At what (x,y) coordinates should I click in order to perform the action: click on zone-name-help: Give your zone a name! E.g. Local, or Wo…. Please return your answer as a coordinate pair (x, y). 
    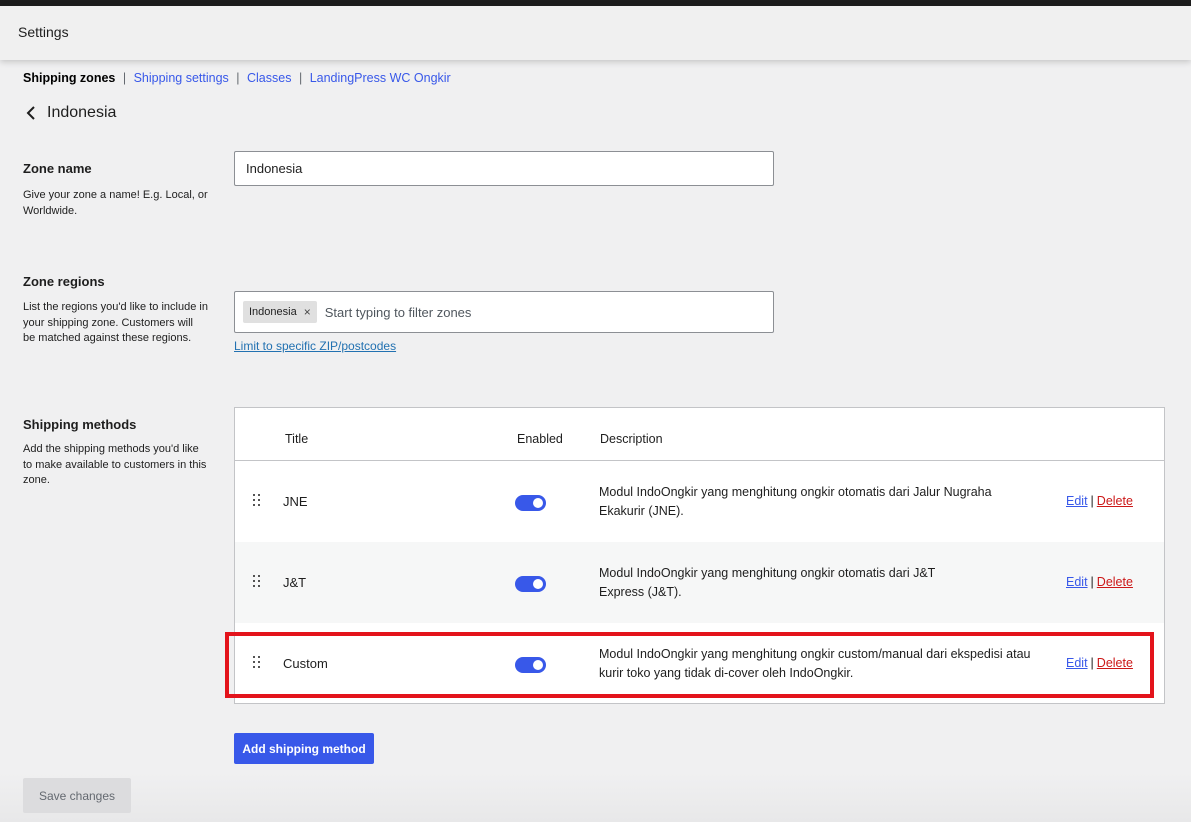
    Looking at the image, I should click on (115, 203).